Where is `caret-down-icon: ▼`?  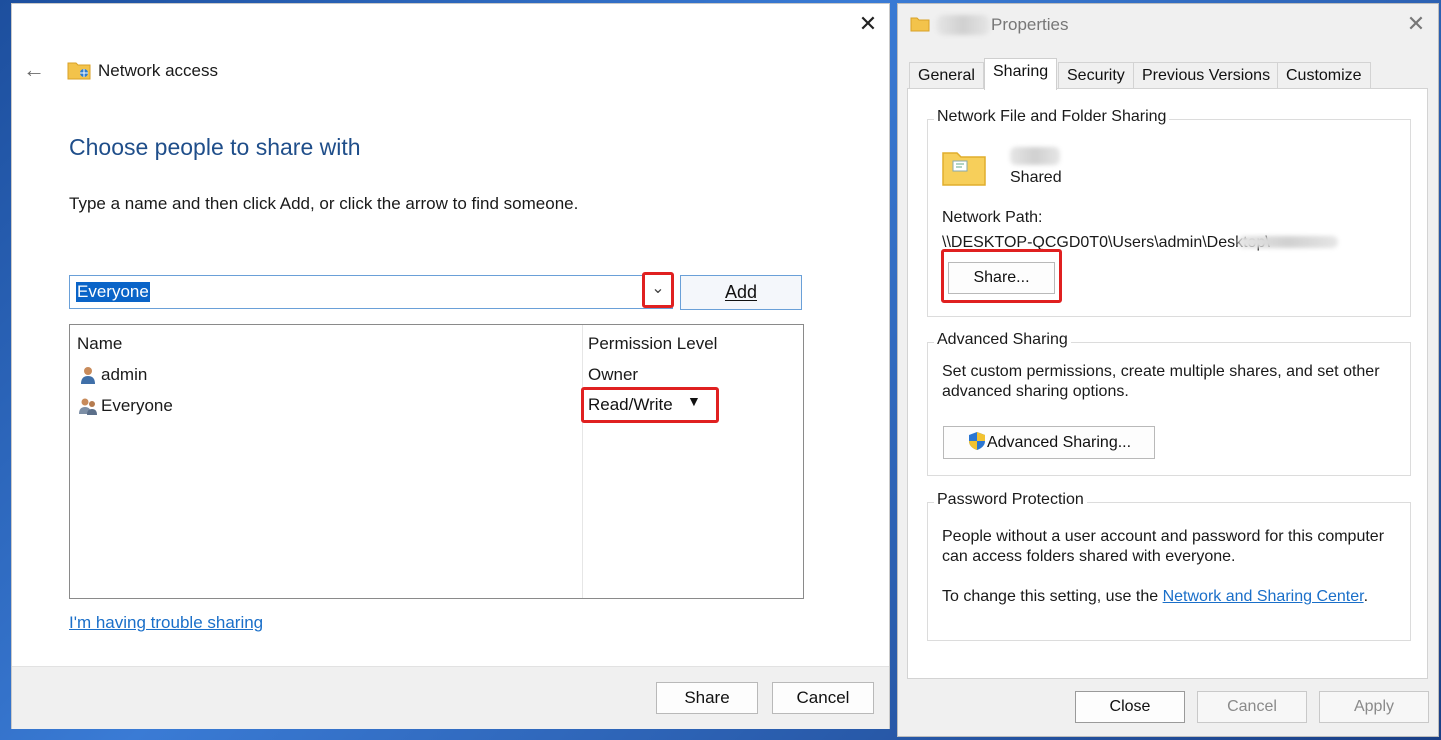 caret-down-icon: ▼ is located at coordinates (694, 401).